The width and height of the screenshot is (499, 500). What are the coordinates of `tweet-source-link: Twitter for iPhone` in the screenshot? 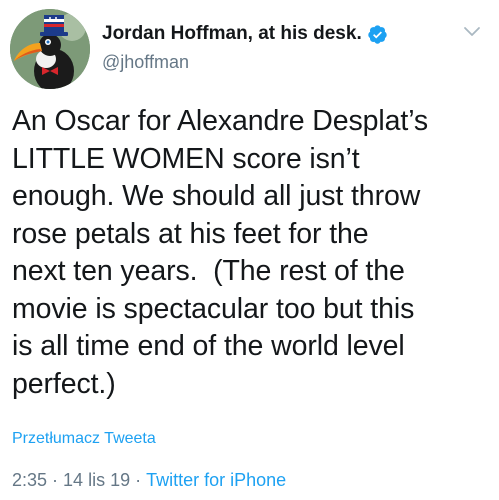 It's located at (216, 480).